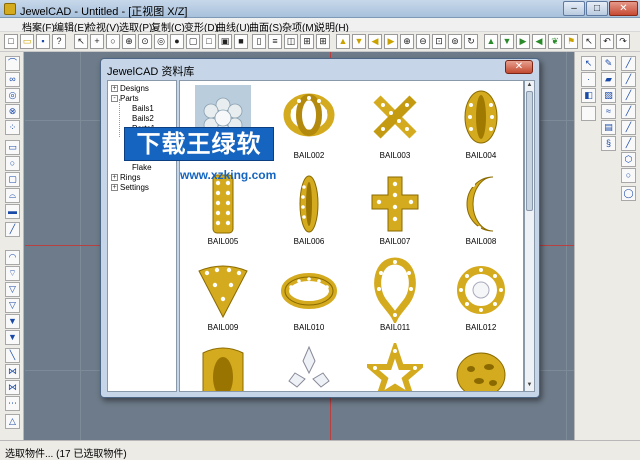 The image size is (640, 460). Describe the element at coordinates (291, 41) in the screenshot. I see `vertical-split-icon: ◫` at that location.